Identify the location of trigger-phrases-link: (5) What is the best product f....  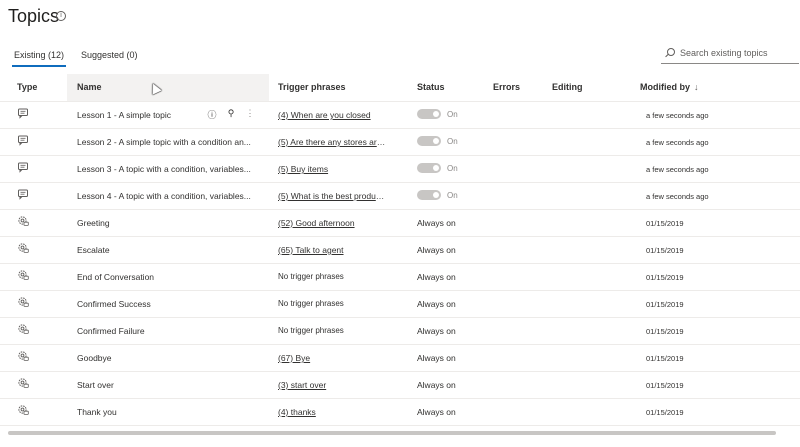
(332, 196).